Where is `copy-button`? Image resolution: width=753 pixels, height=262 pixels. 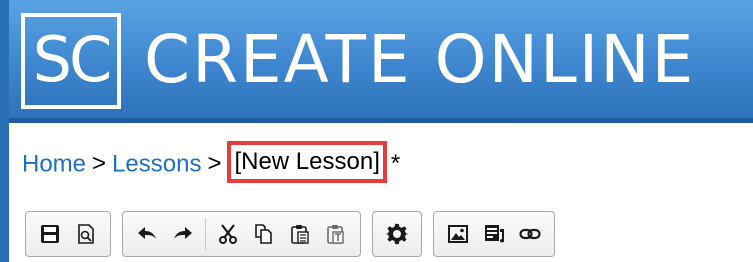
copy-button is located at coordinates (264, 234).